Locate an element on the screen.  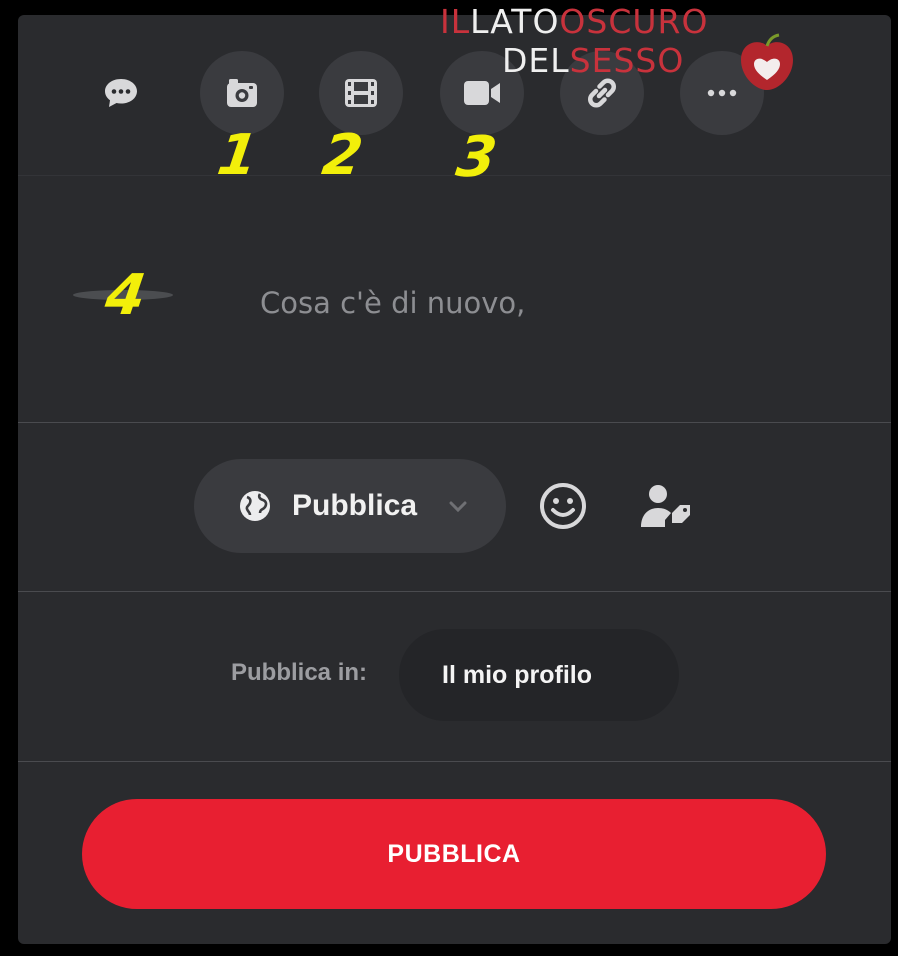
speech-bubble-icon is located at coordinates (121, 93).